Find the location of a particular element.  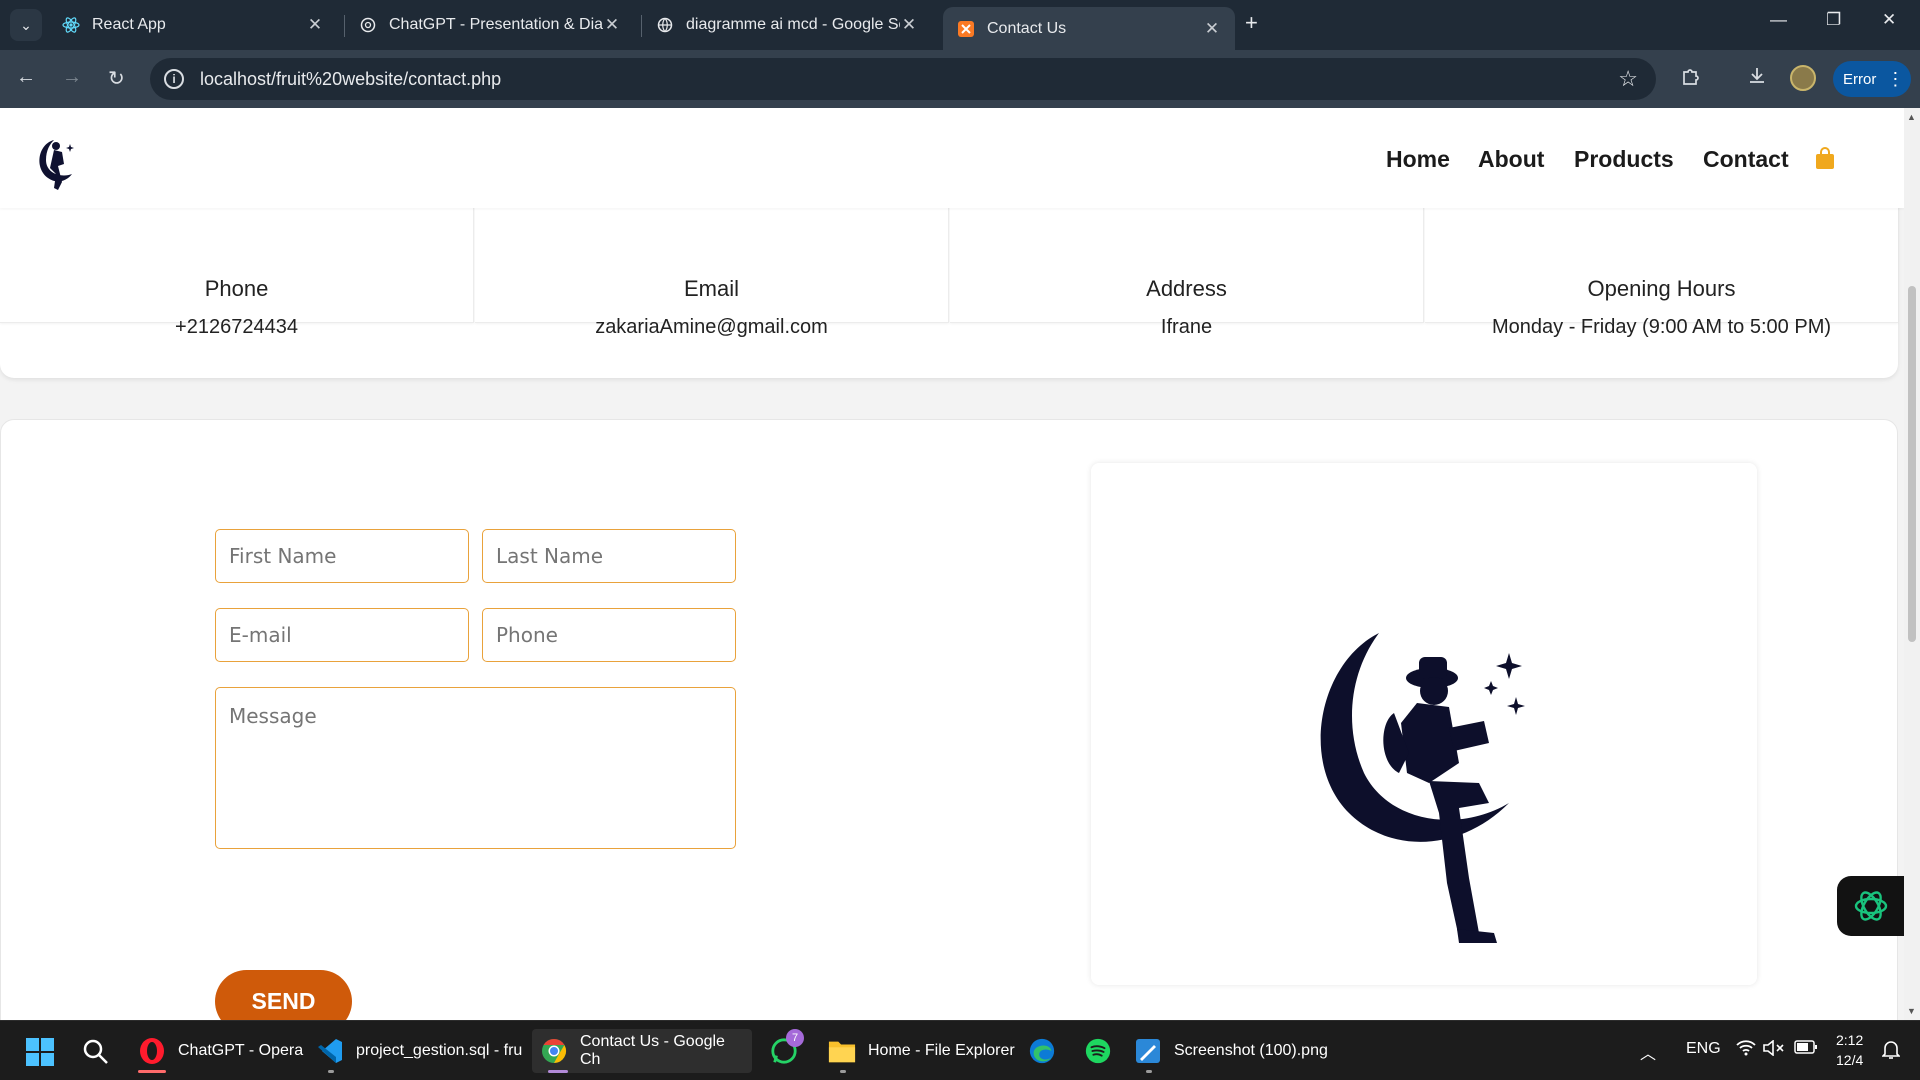

notification-badge: 7 is located at coordinates (795, 1038).